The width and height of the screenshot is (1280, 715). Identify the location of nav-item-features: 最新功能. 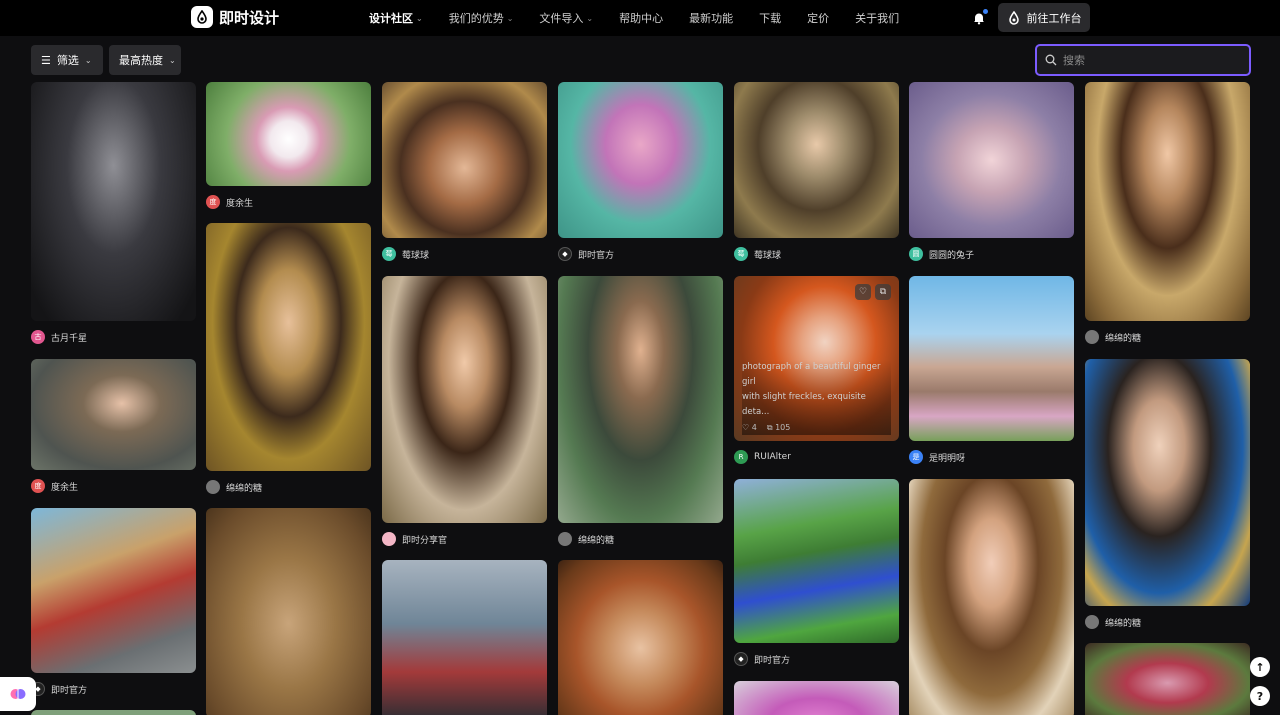
(711, 18).